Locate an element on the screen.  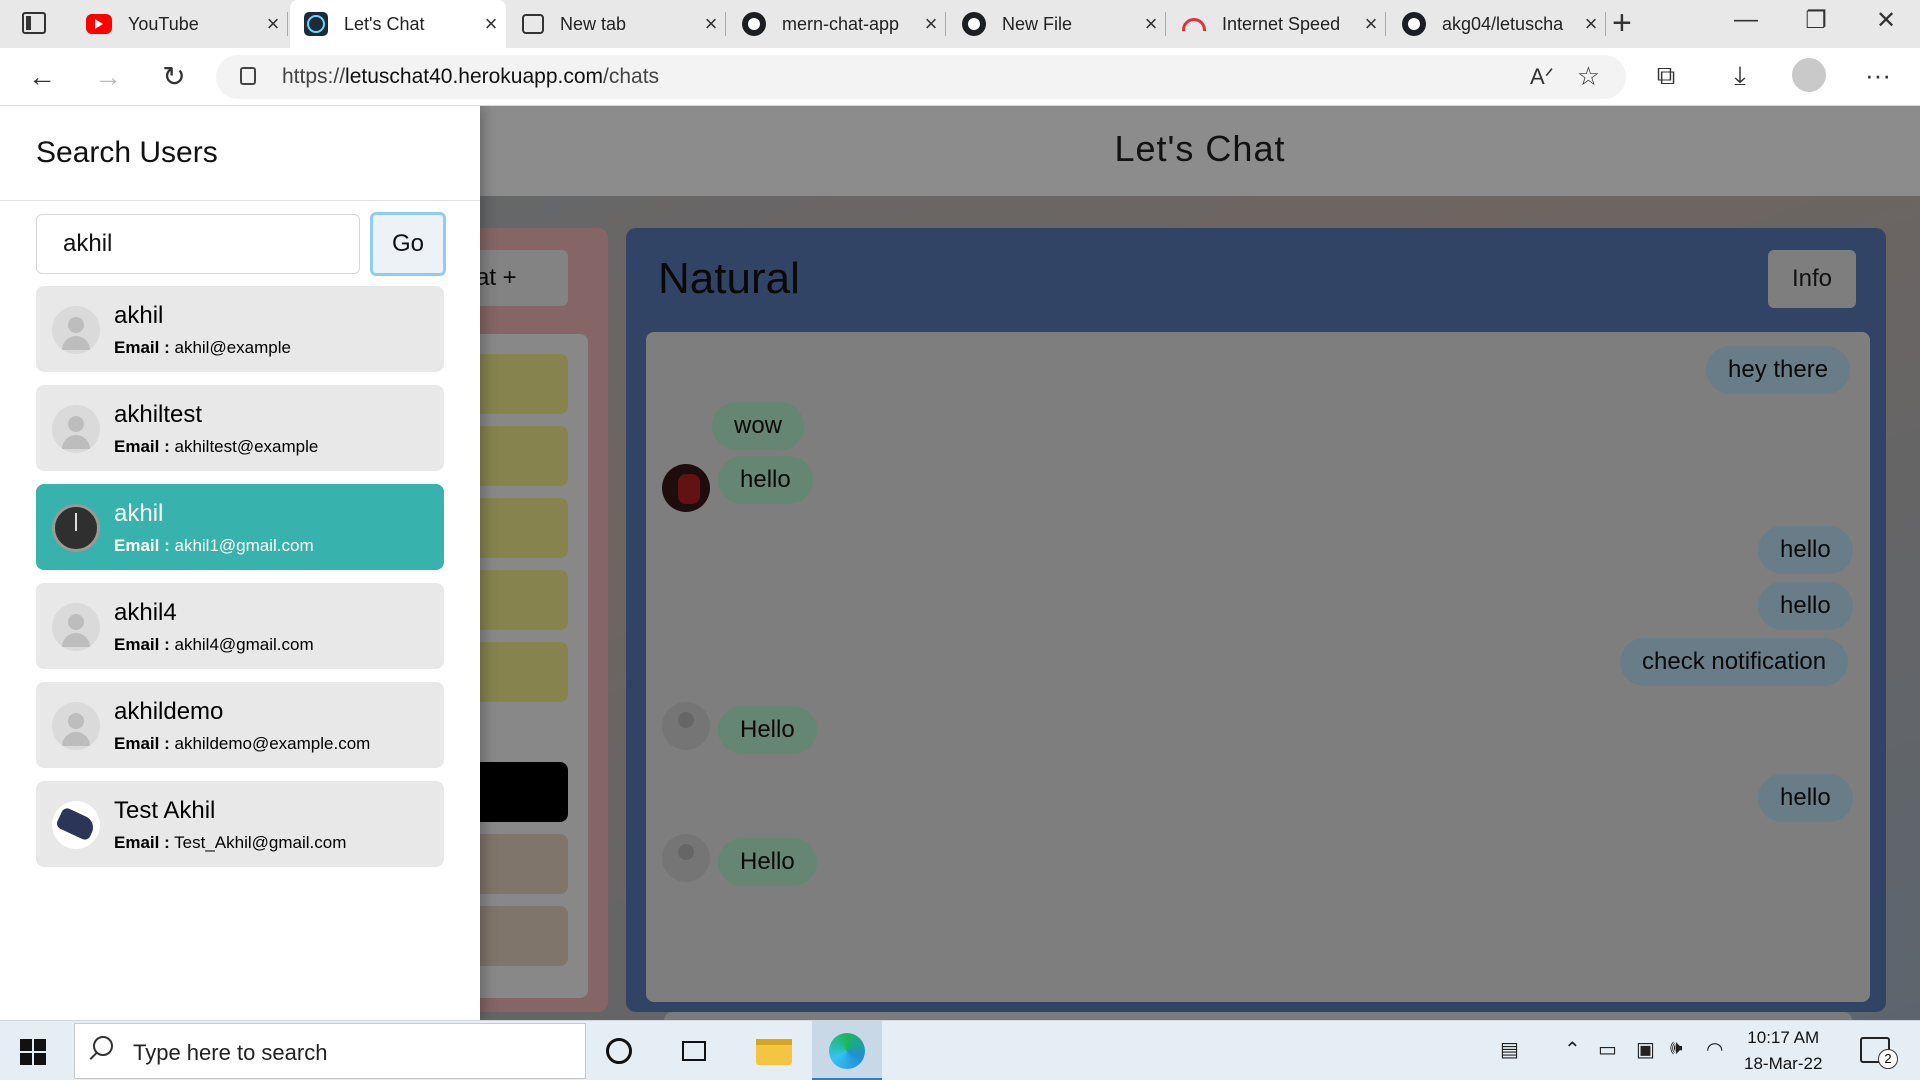
cortana-icon is located at coordinates (619, 1051).